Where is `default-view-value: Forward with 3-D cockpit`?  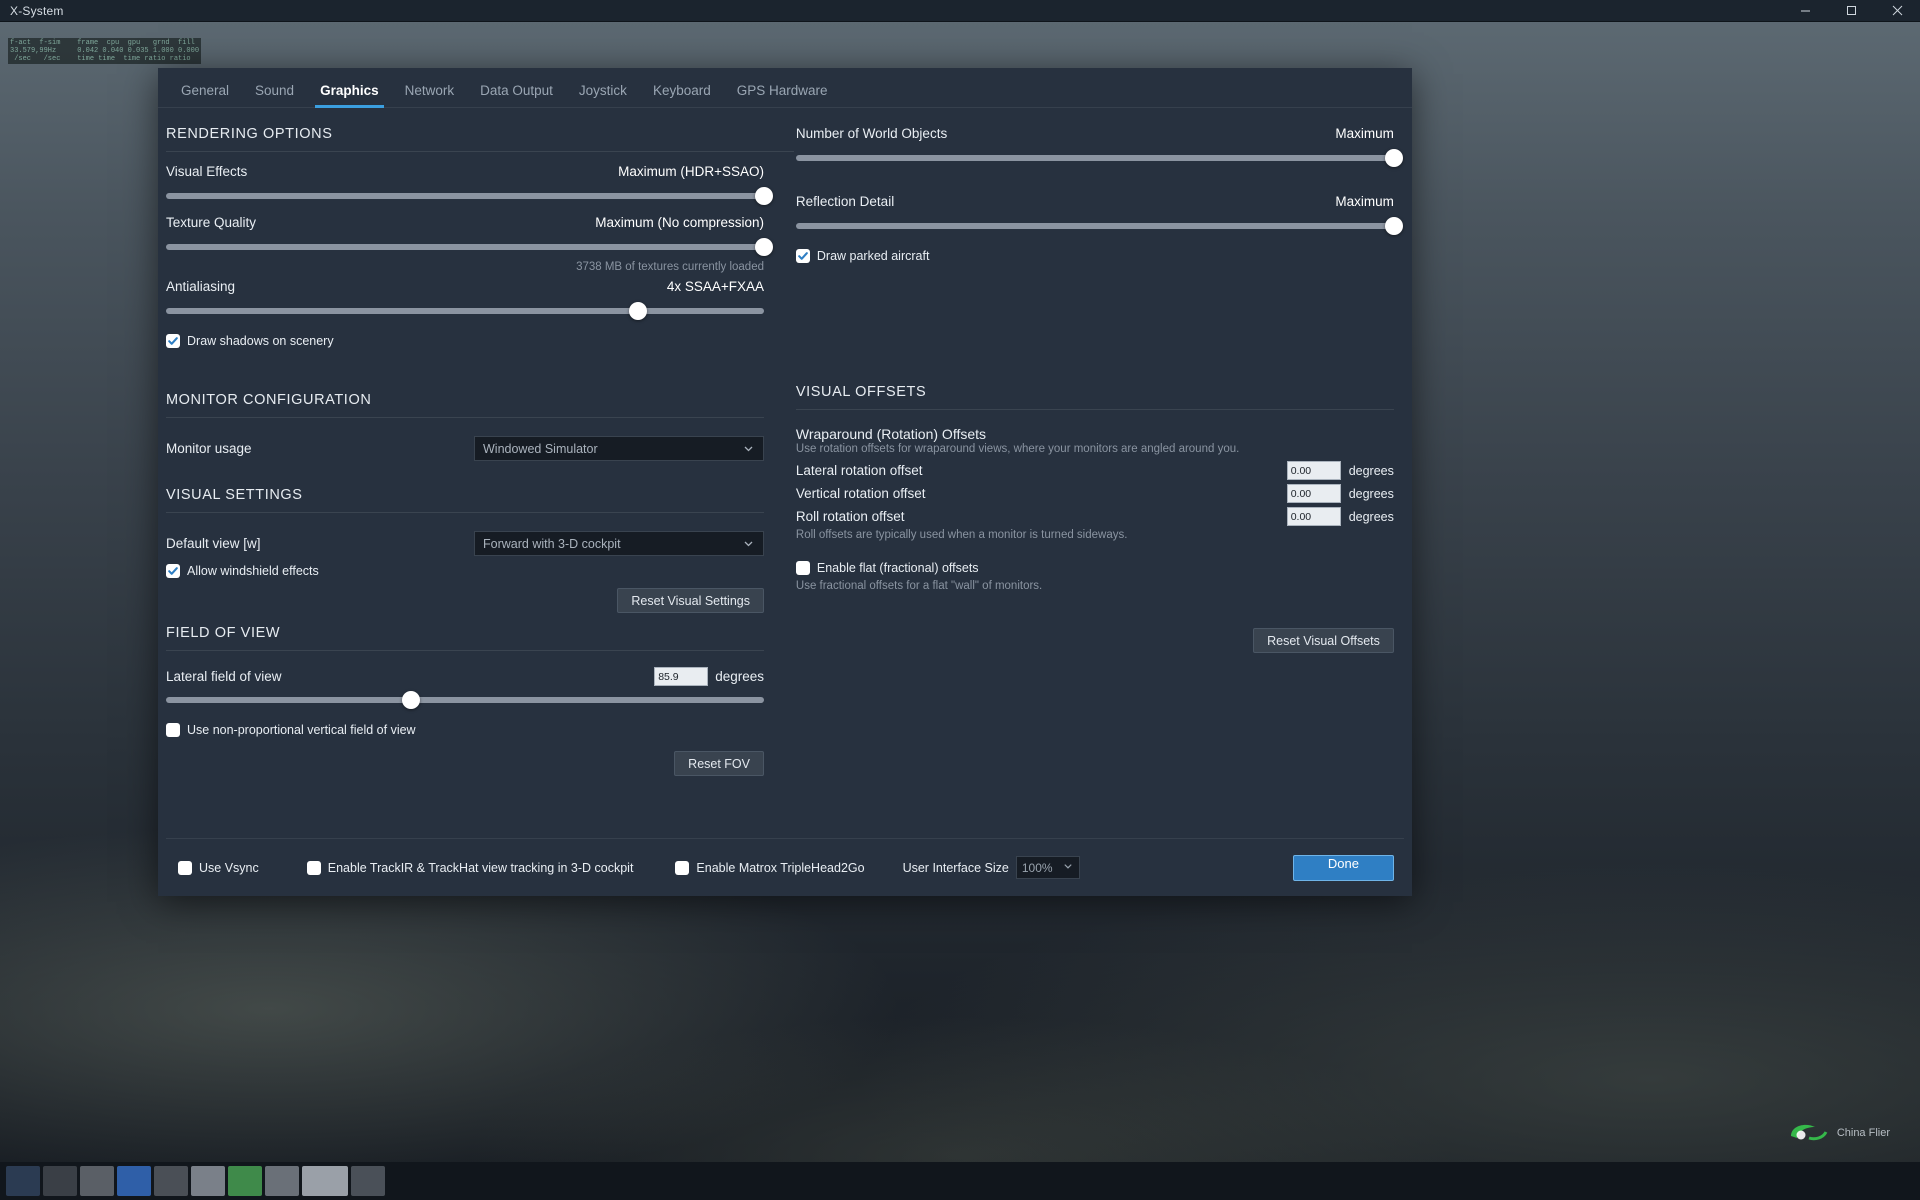
default-view-value: Forward with 3-D cockpit is located at coordinates (552, 543).